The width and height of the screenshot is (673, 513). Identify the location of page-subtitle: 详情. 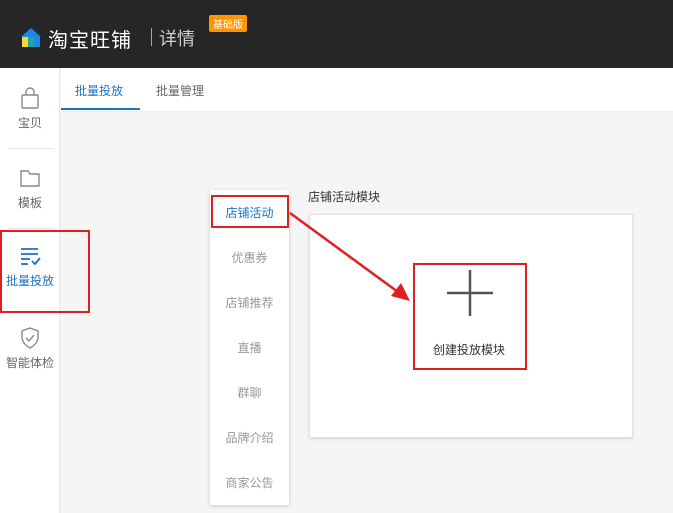
(177, 39).